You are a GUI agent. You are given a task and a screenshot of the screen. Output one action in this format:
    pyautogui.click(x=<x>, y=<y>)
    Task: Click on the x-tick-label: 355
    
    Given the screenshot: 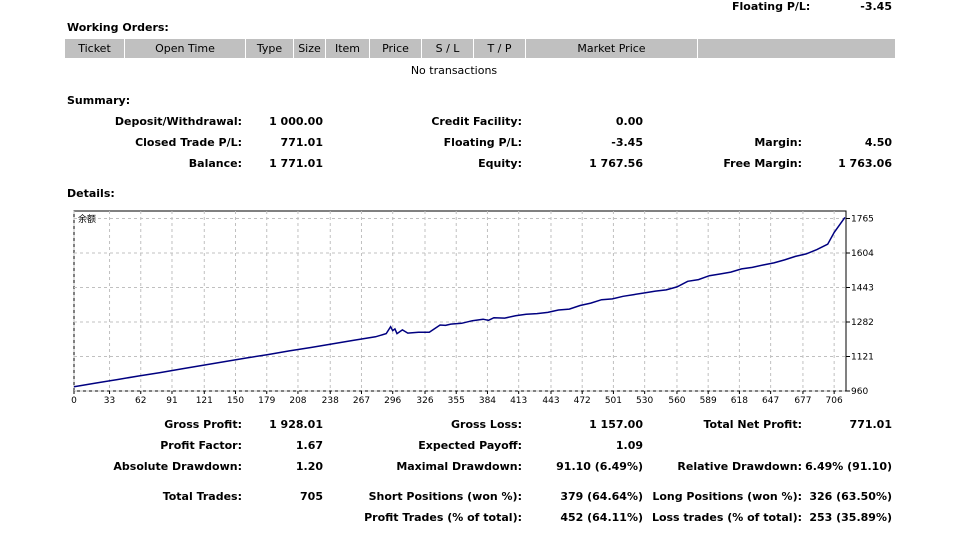 What is the action you would take?
    pyautogui.click(x=456, y=401)
    